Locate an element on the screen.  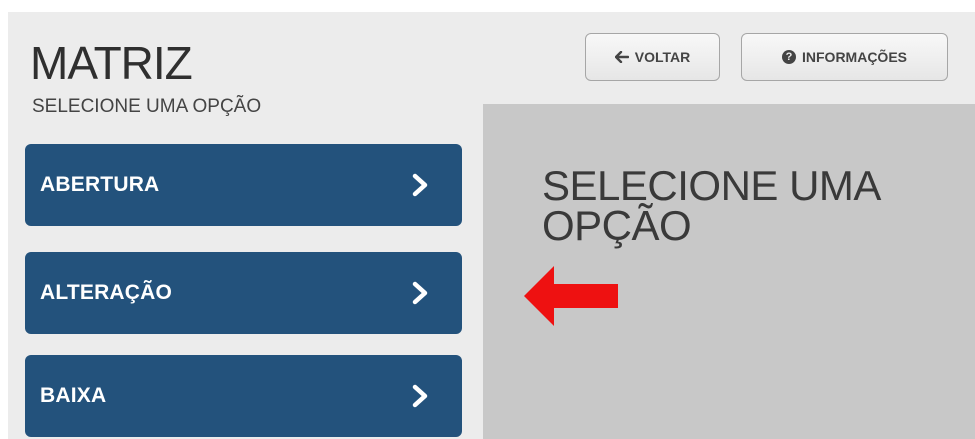
red-arrow-left-icon is located at coordinates (571, 296).